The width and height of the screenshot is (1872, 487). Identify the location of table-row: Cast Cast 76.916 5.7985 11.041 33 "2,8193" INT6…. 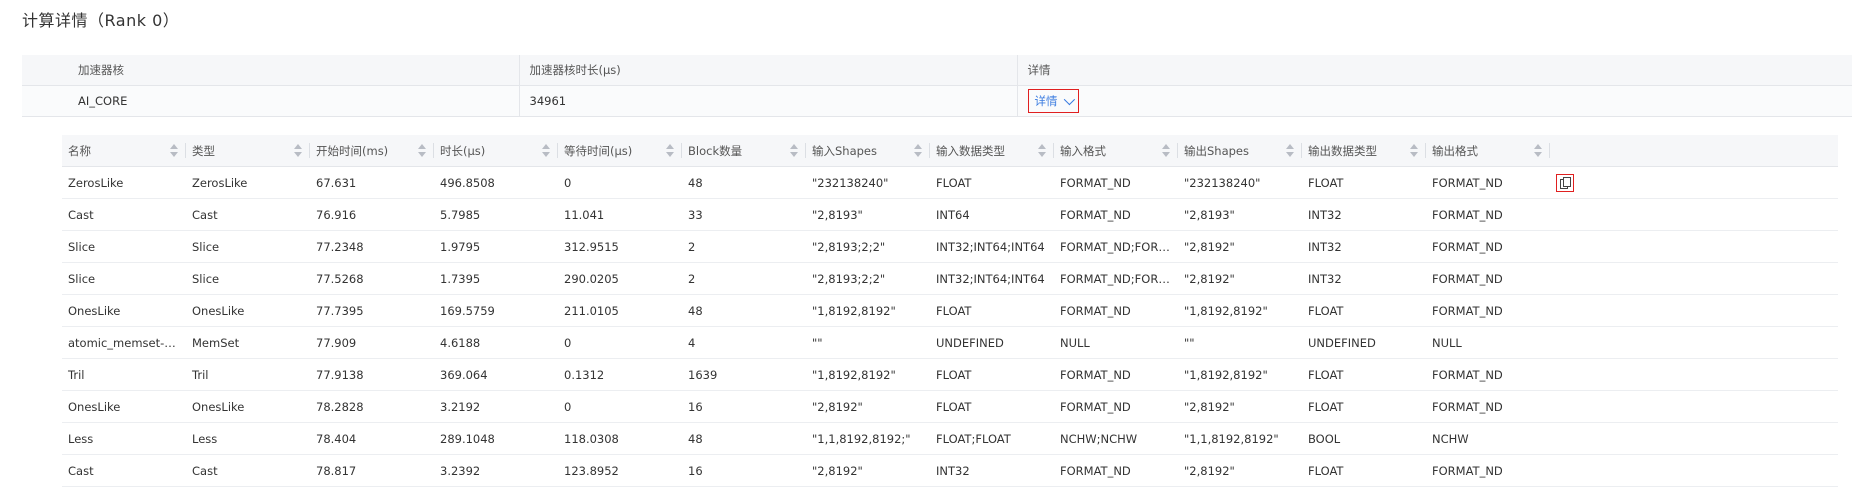
(950, 214).